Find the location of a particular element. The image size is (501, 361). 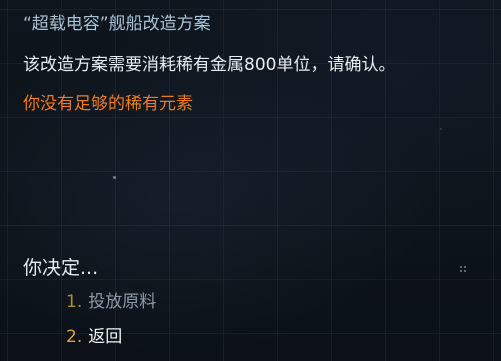

drag-handle-icon is located at coordinates (463, 269).